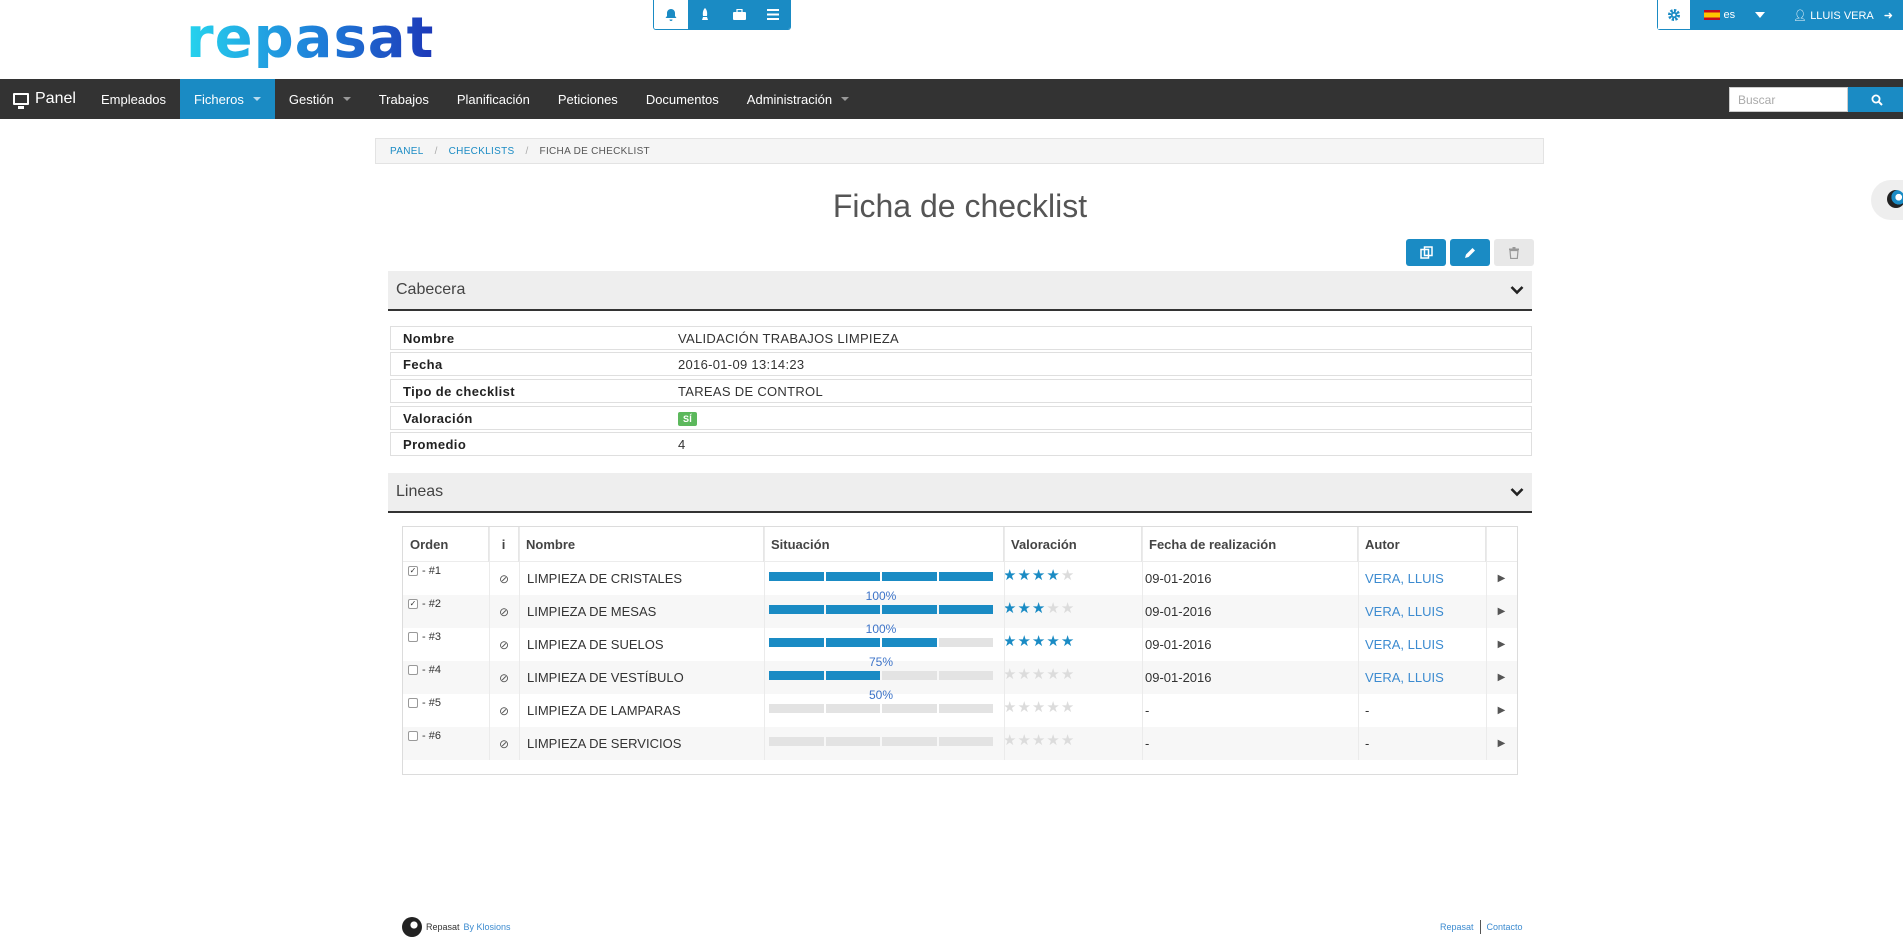  I want to click on gear-icon, so click(1673, 14).